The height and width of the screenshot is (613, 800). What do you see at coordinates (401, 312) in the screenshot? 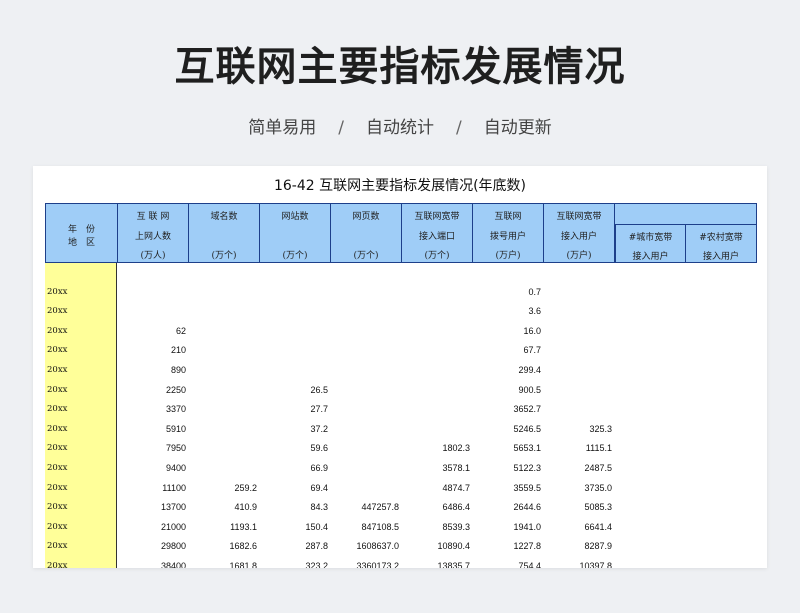
I see `table-row: 20xx 3.6` at bounding box center [401, 312].